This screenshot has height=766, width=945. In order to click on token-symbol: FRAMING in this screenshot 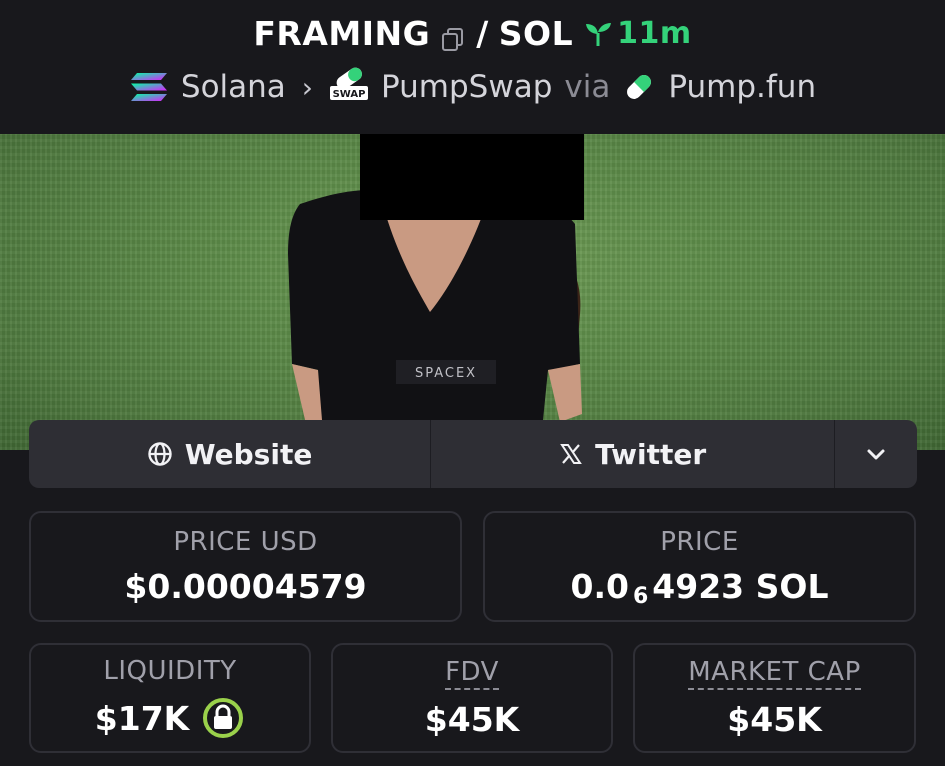, I will do `click(342, 33)`.